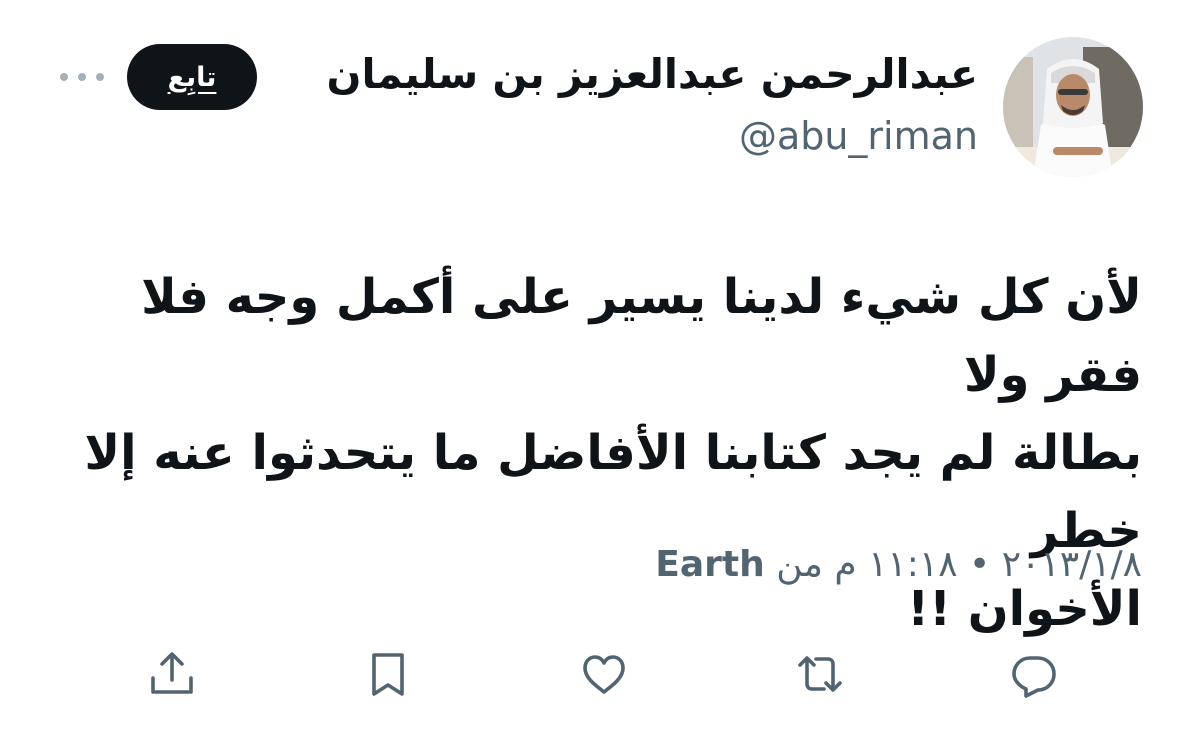 The height and width of the screenshot is (749, 1200). I want to click on avatar, so click(1073, 107).